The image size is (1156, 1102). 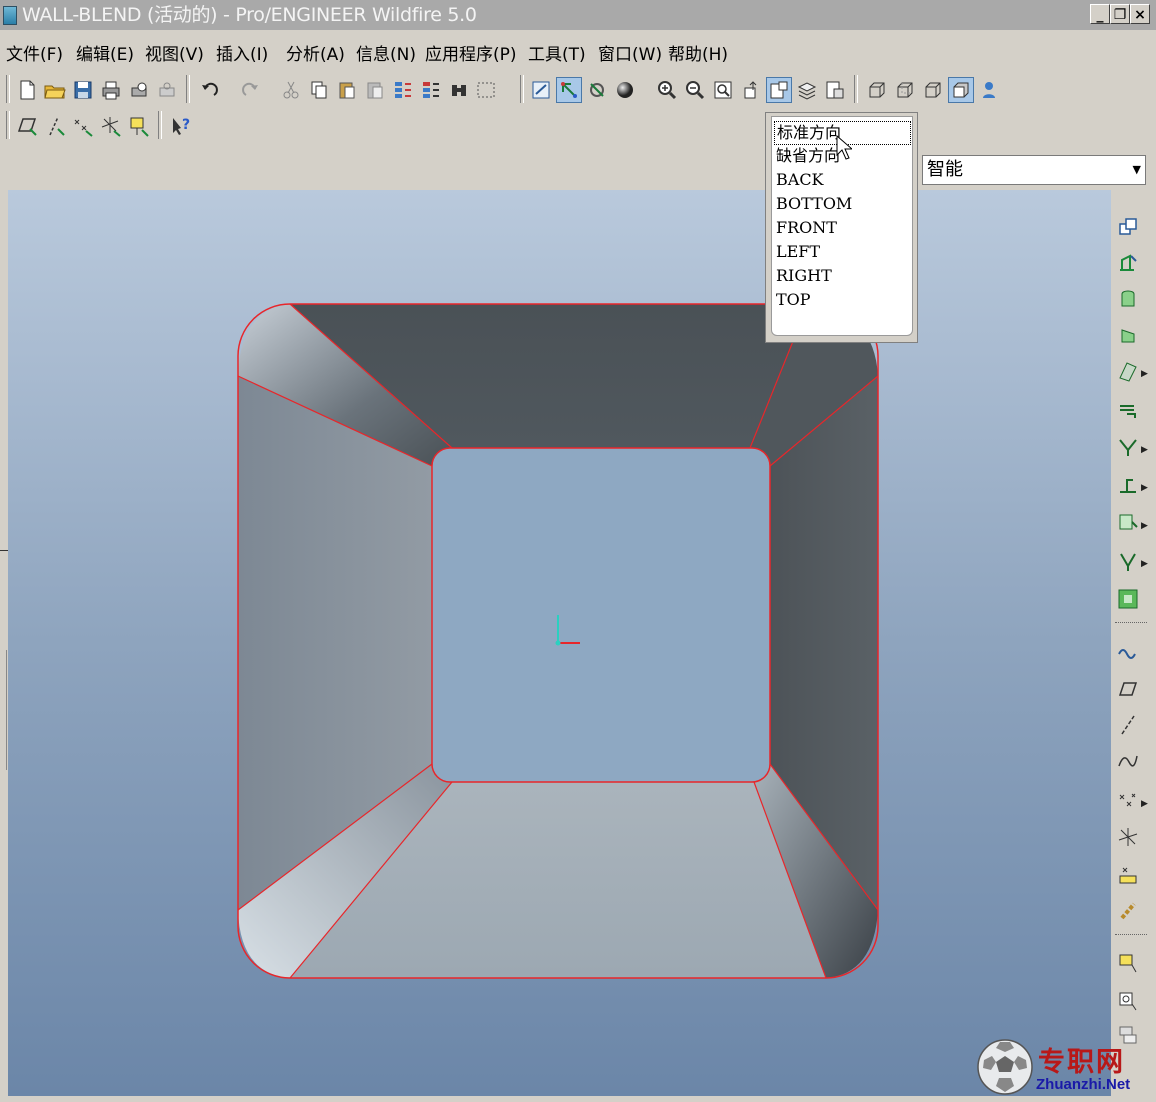 I want to click on zoom-out-icon, so click(x=695, y=90).